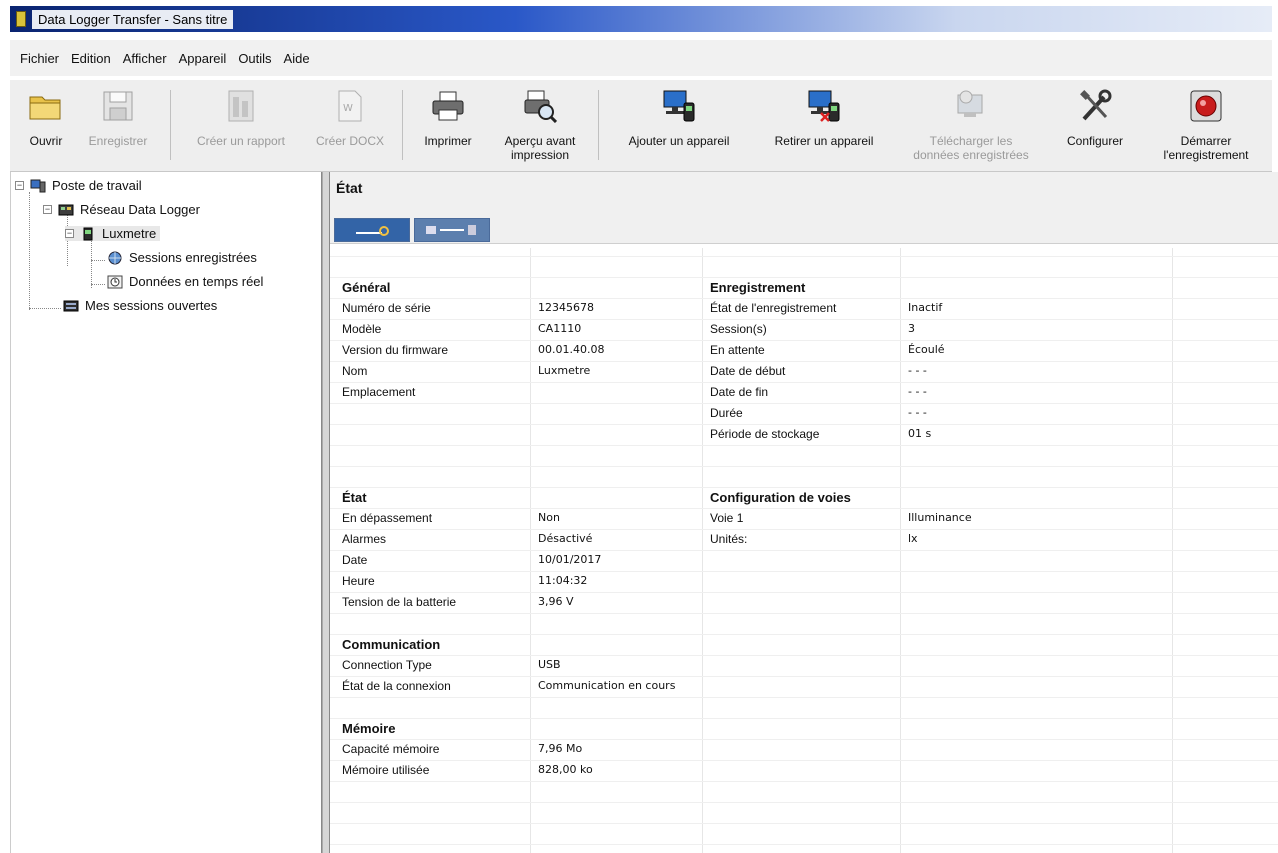 This screenshot has width=1278, height=853. Describe the element at coordinates (387, 665) in the screenshot. I see `communication-label: Connection Type` at that location.